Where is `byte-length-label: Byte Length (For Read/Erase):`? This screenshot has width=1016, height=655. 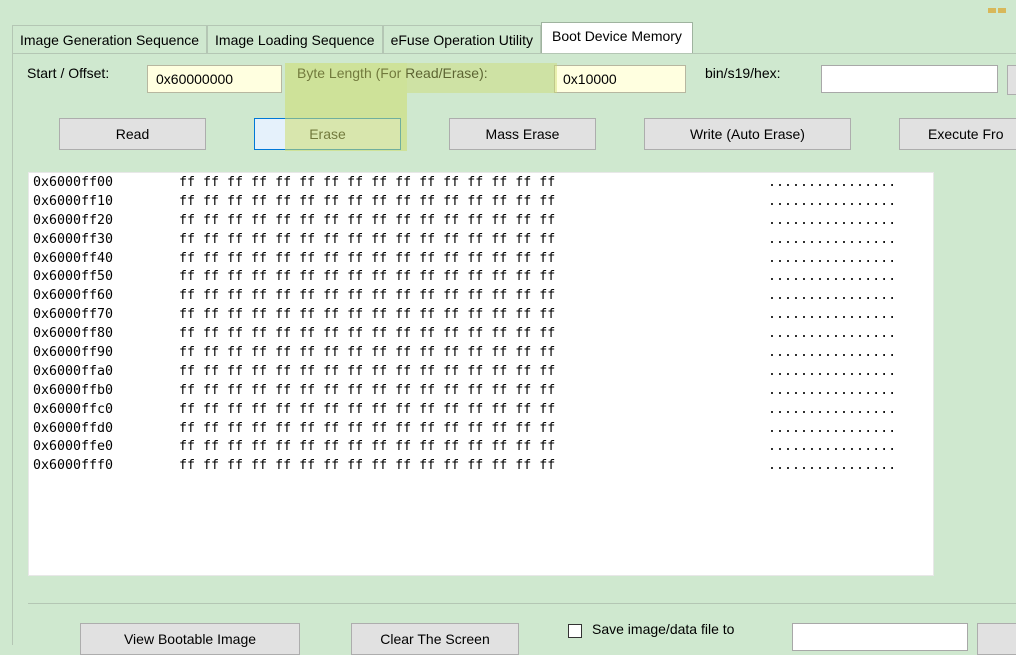 byte-length-label: Byte Length (For Read/Erase): is located at coordinates (392, 73).